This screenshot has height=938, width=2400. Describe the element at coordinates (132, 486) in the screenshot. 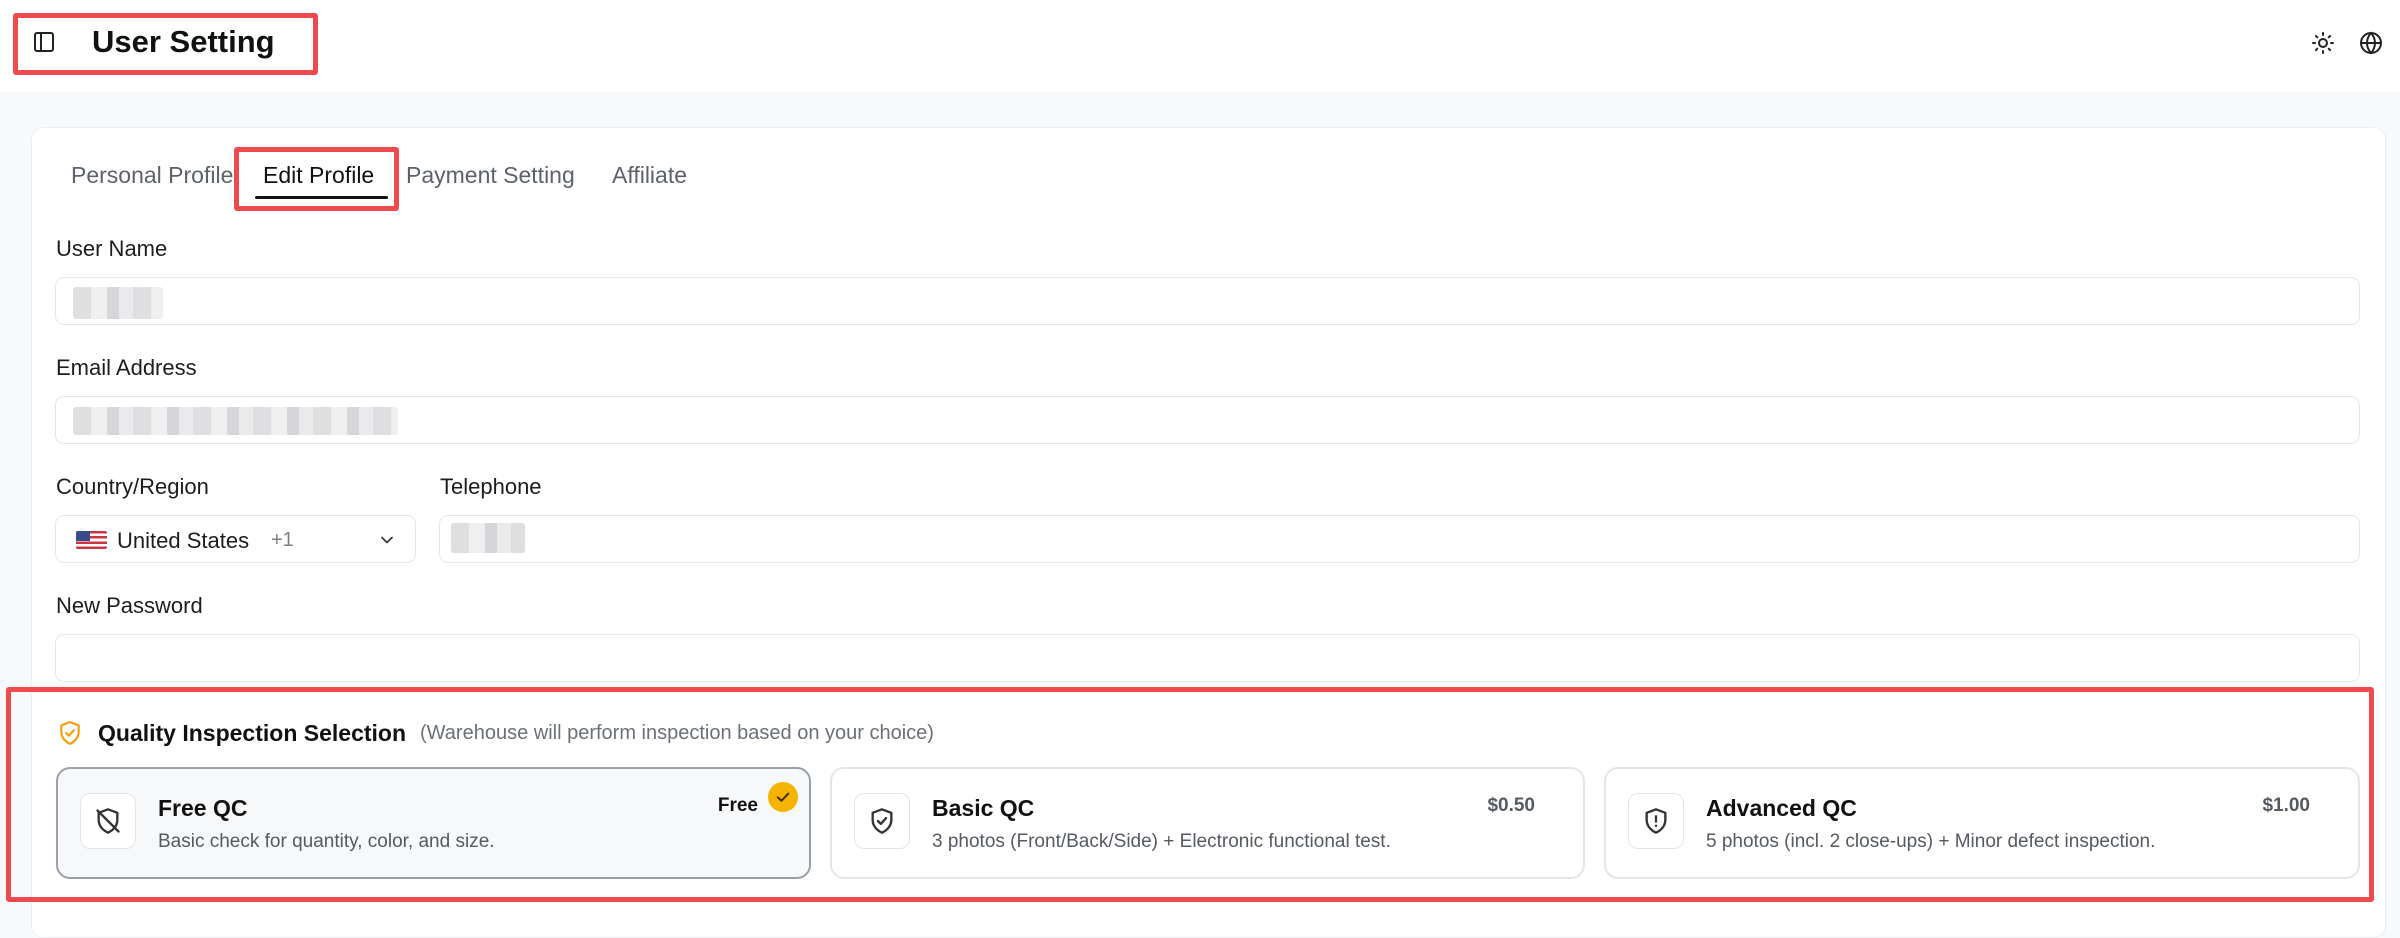

I see `country-label: Country/Region` at that location.